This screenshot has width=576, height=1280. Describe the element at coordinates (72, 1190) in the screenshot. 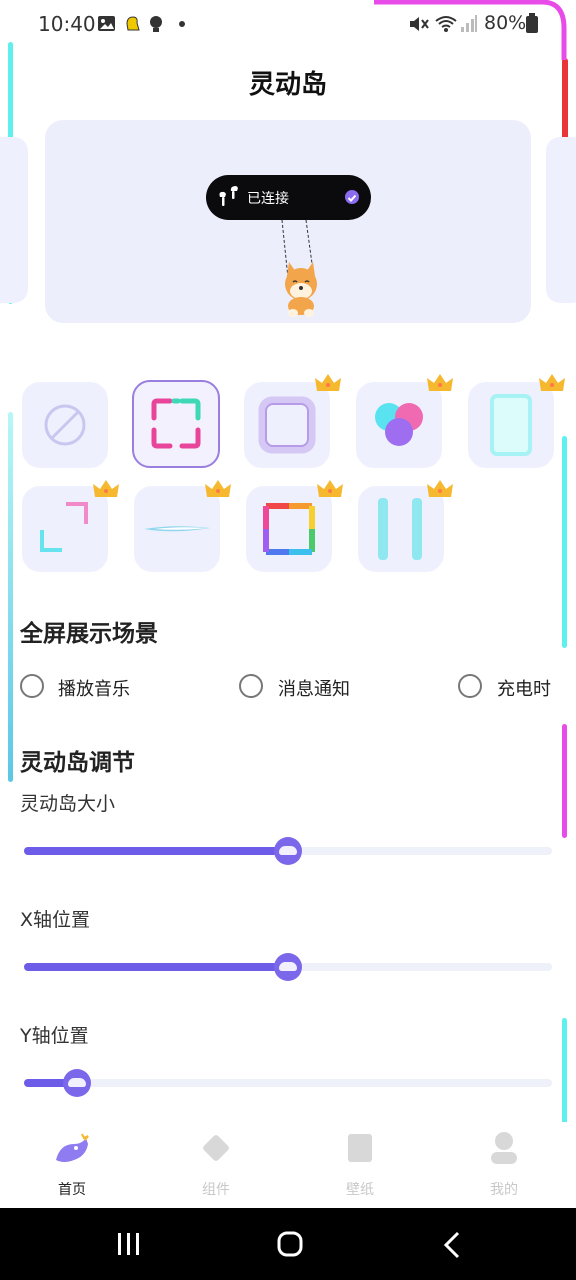

I see `nav-label-home: 首页` at that location.